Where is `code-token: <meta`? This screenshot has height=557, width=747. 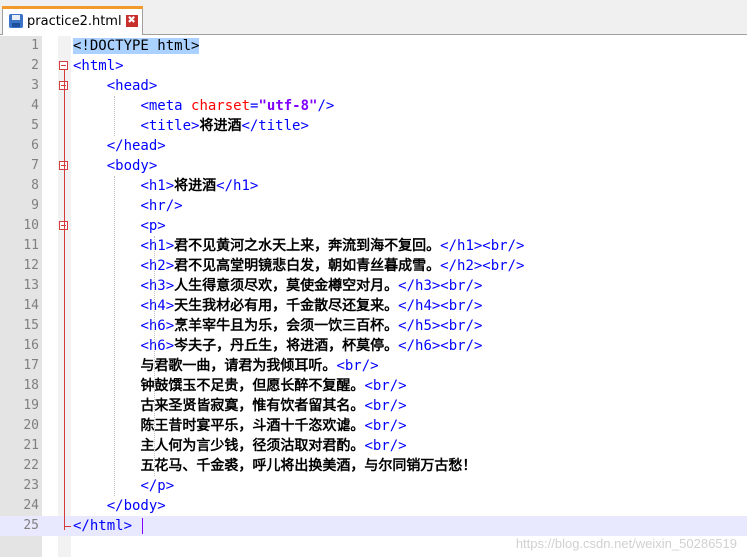 code-token: <meta is located at coordinates (166, 106).